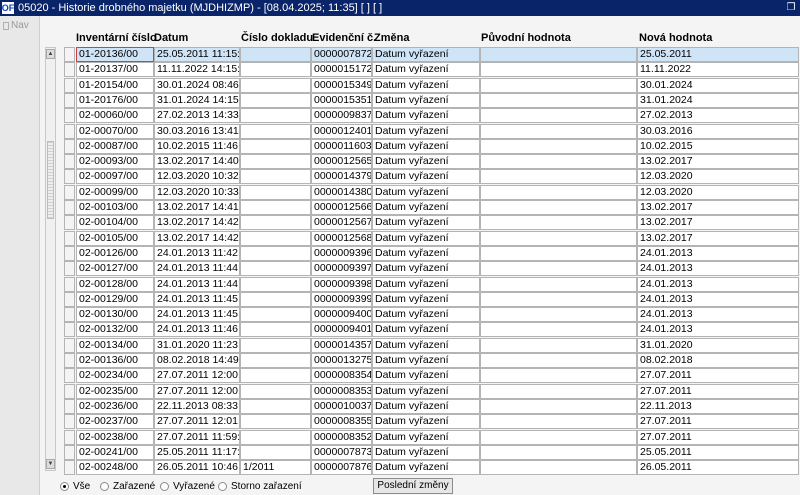  What do you see at coordinates (115, 238) in the screenshot?
I see `cell-inv: 02-00105/00` at bounding box center [115, 238].